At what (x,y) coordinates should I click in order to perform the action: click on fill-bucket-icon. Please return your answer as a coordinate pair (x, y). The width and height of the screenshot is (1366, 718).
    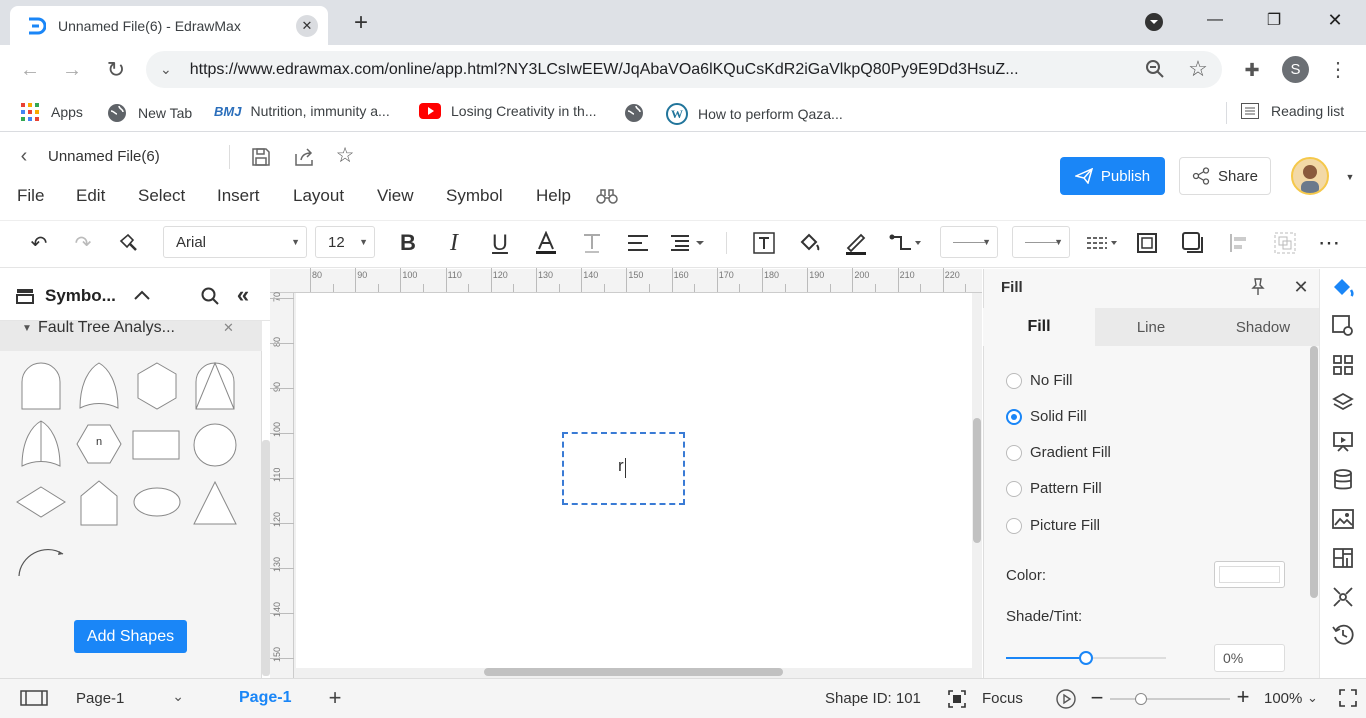
    Looking at the image, I should click on (810, 243).